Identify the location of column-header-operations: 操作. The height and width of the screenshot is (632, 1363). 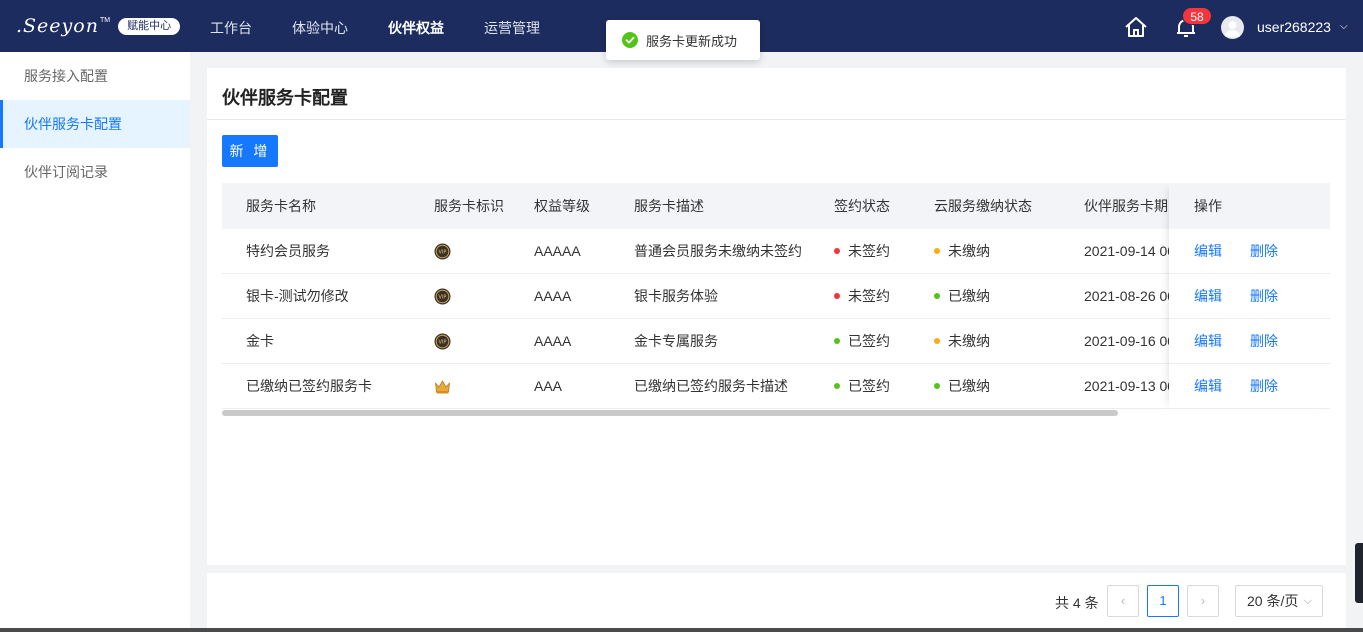
(1249, 206).